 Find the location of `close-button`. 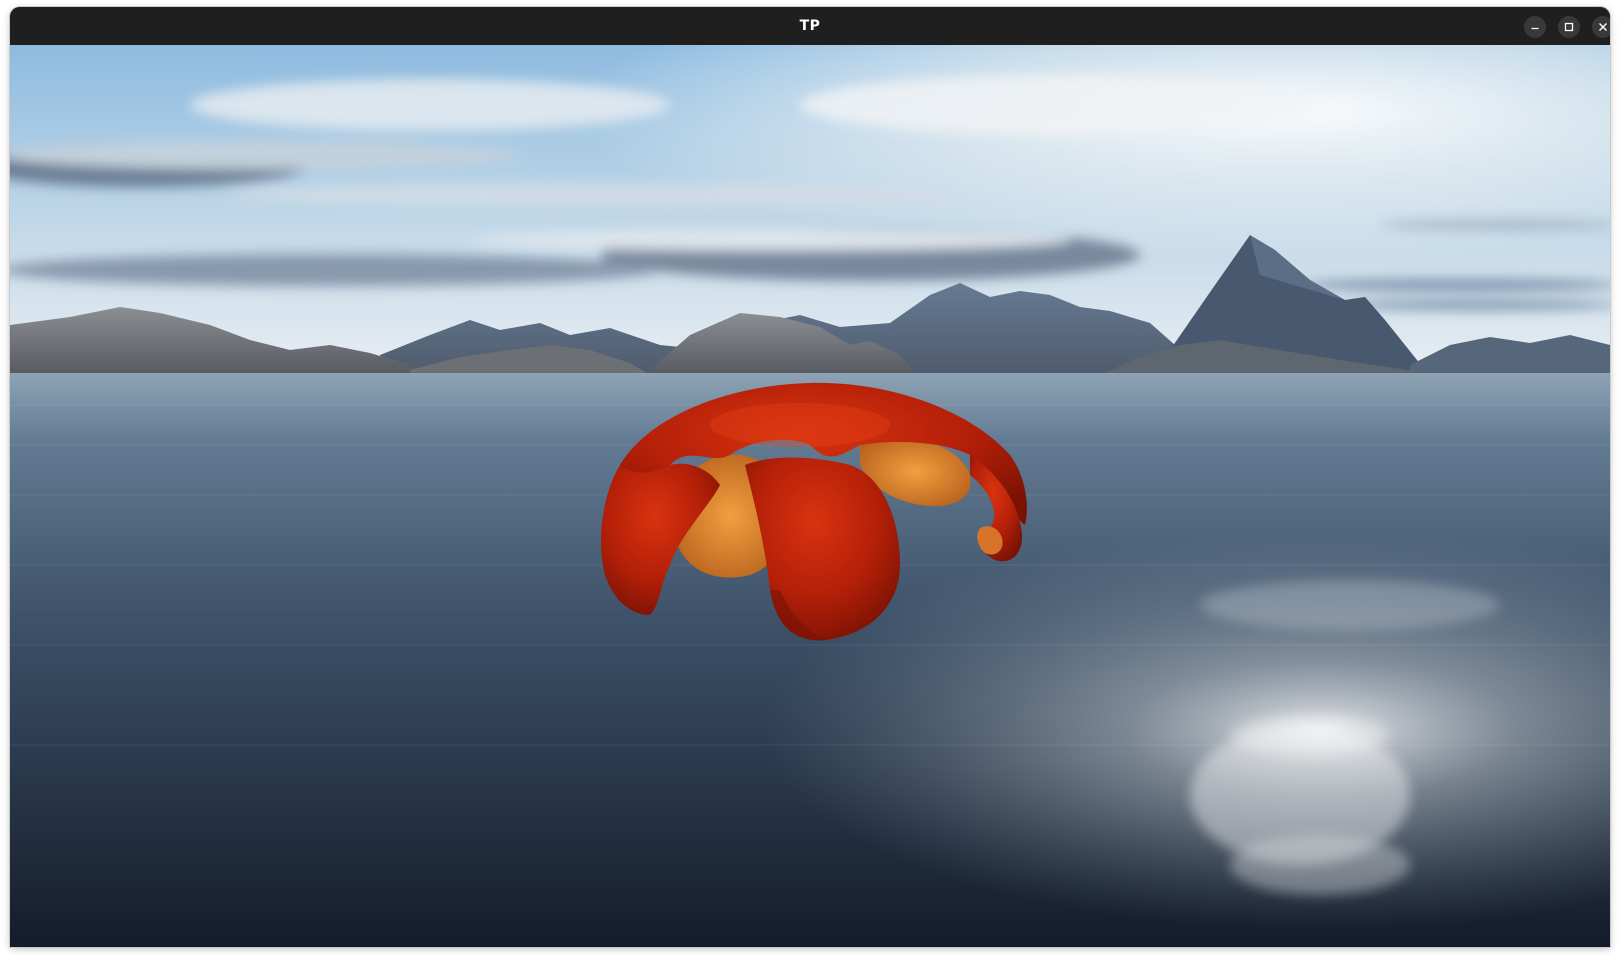

close-button is located at coordinates (1601, 27).